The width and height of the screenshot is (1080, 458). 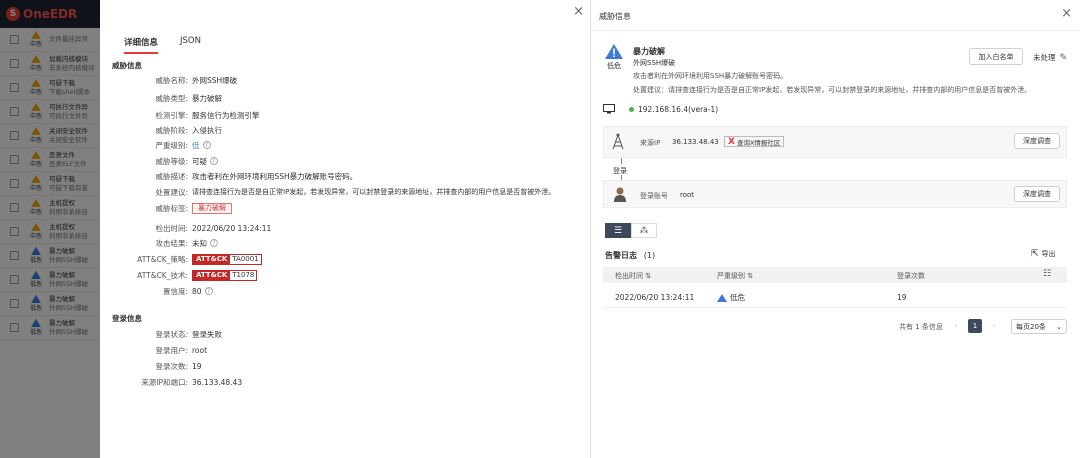 I want to click on field-login-user: 登录用户: root, so click(x=153, y=350).